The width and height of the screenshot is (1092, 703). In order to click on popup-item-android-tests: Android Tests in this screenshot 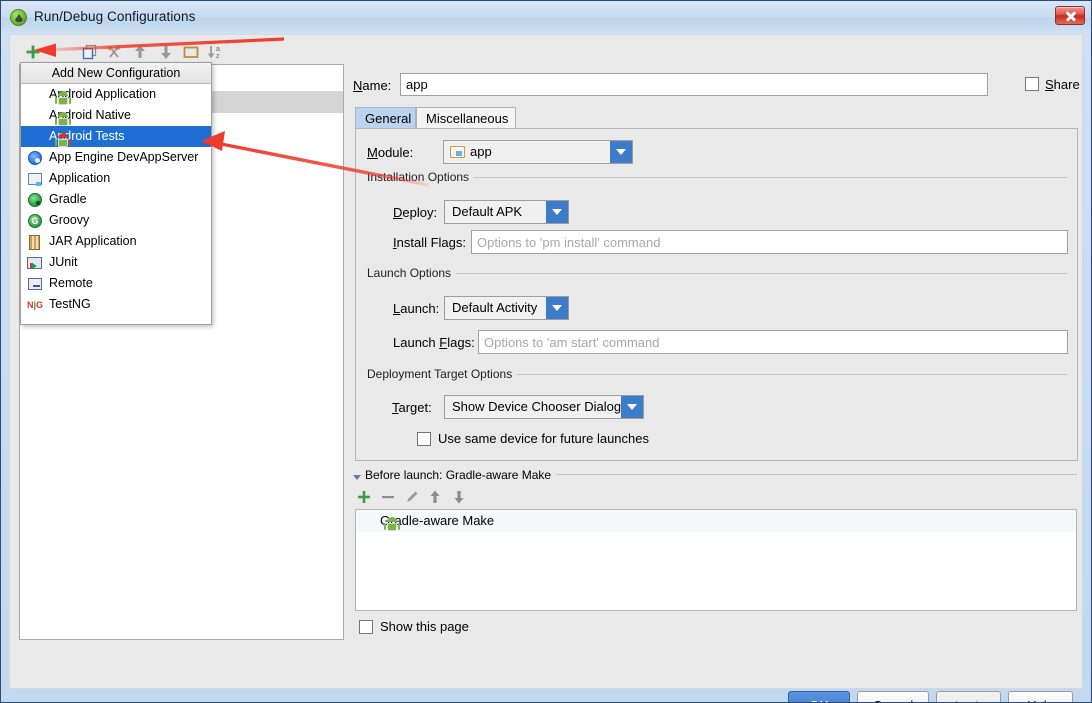, I will do `click(116, 136)`.